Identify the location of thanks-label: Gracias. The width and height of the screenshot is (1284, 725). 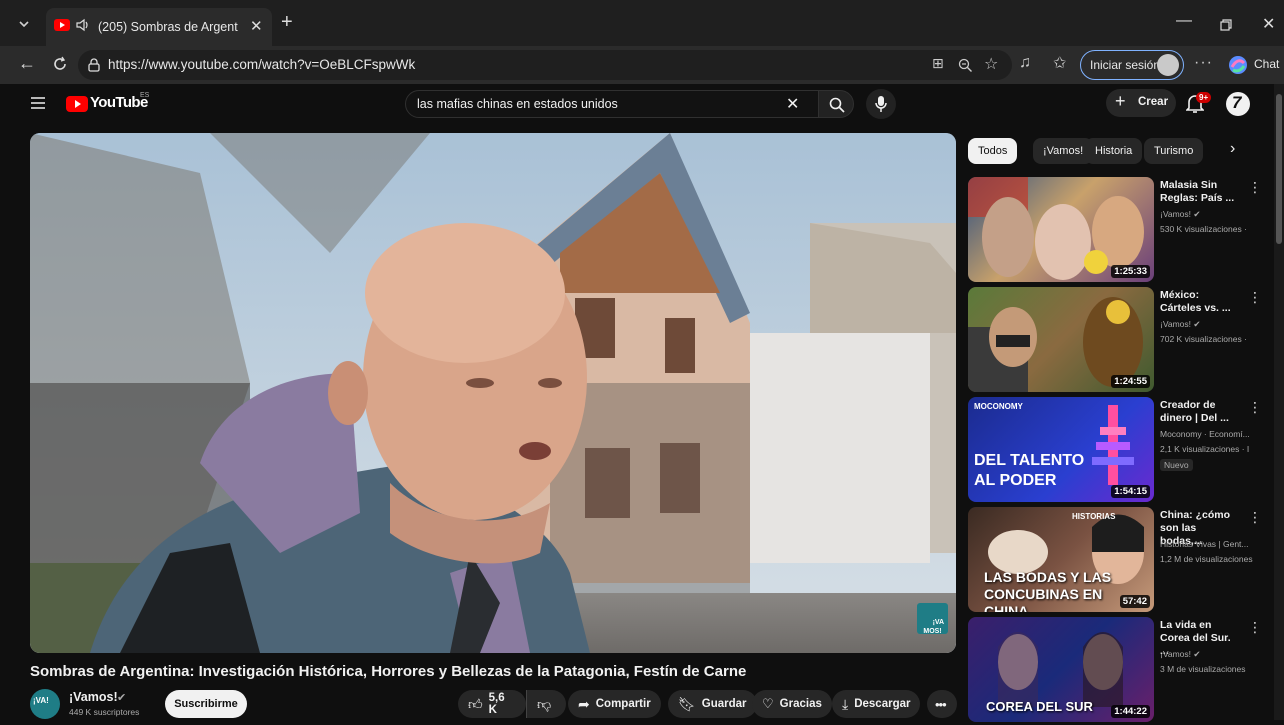
(800, 704).